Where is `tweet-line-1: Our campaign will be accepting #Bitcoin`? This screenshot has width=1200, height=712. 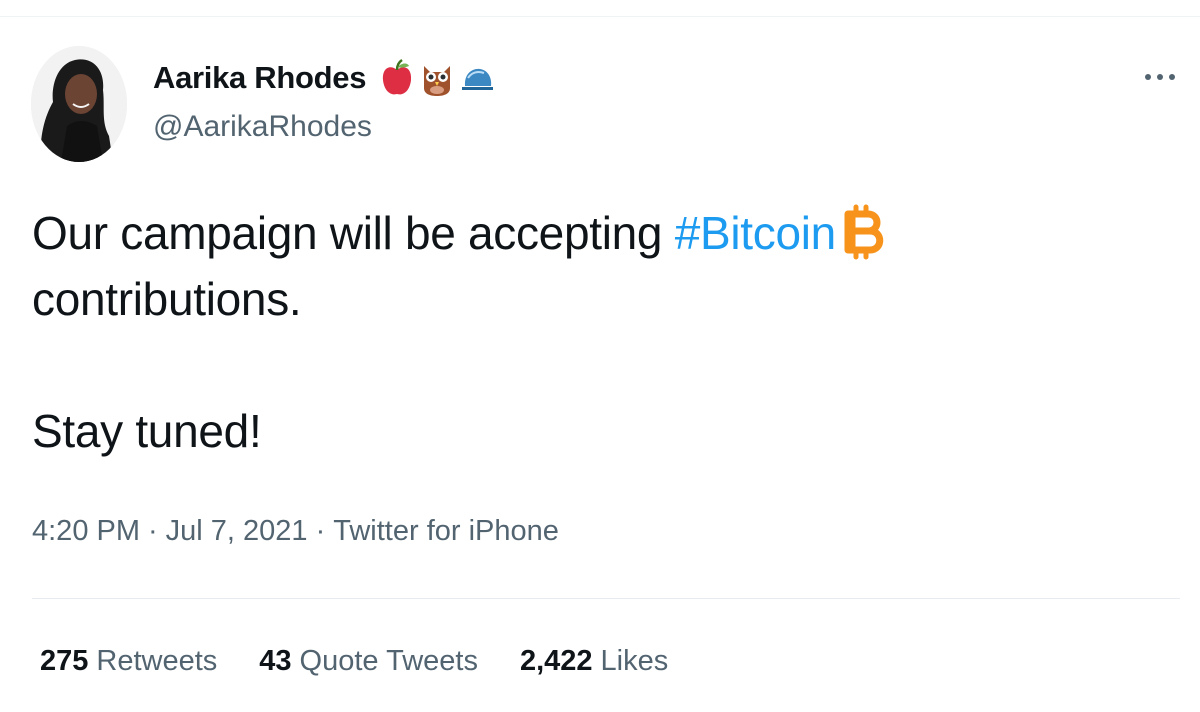
tweet-line-1: Our campaign will be accepting #Bitcoin is located at coordinates (592, 233).